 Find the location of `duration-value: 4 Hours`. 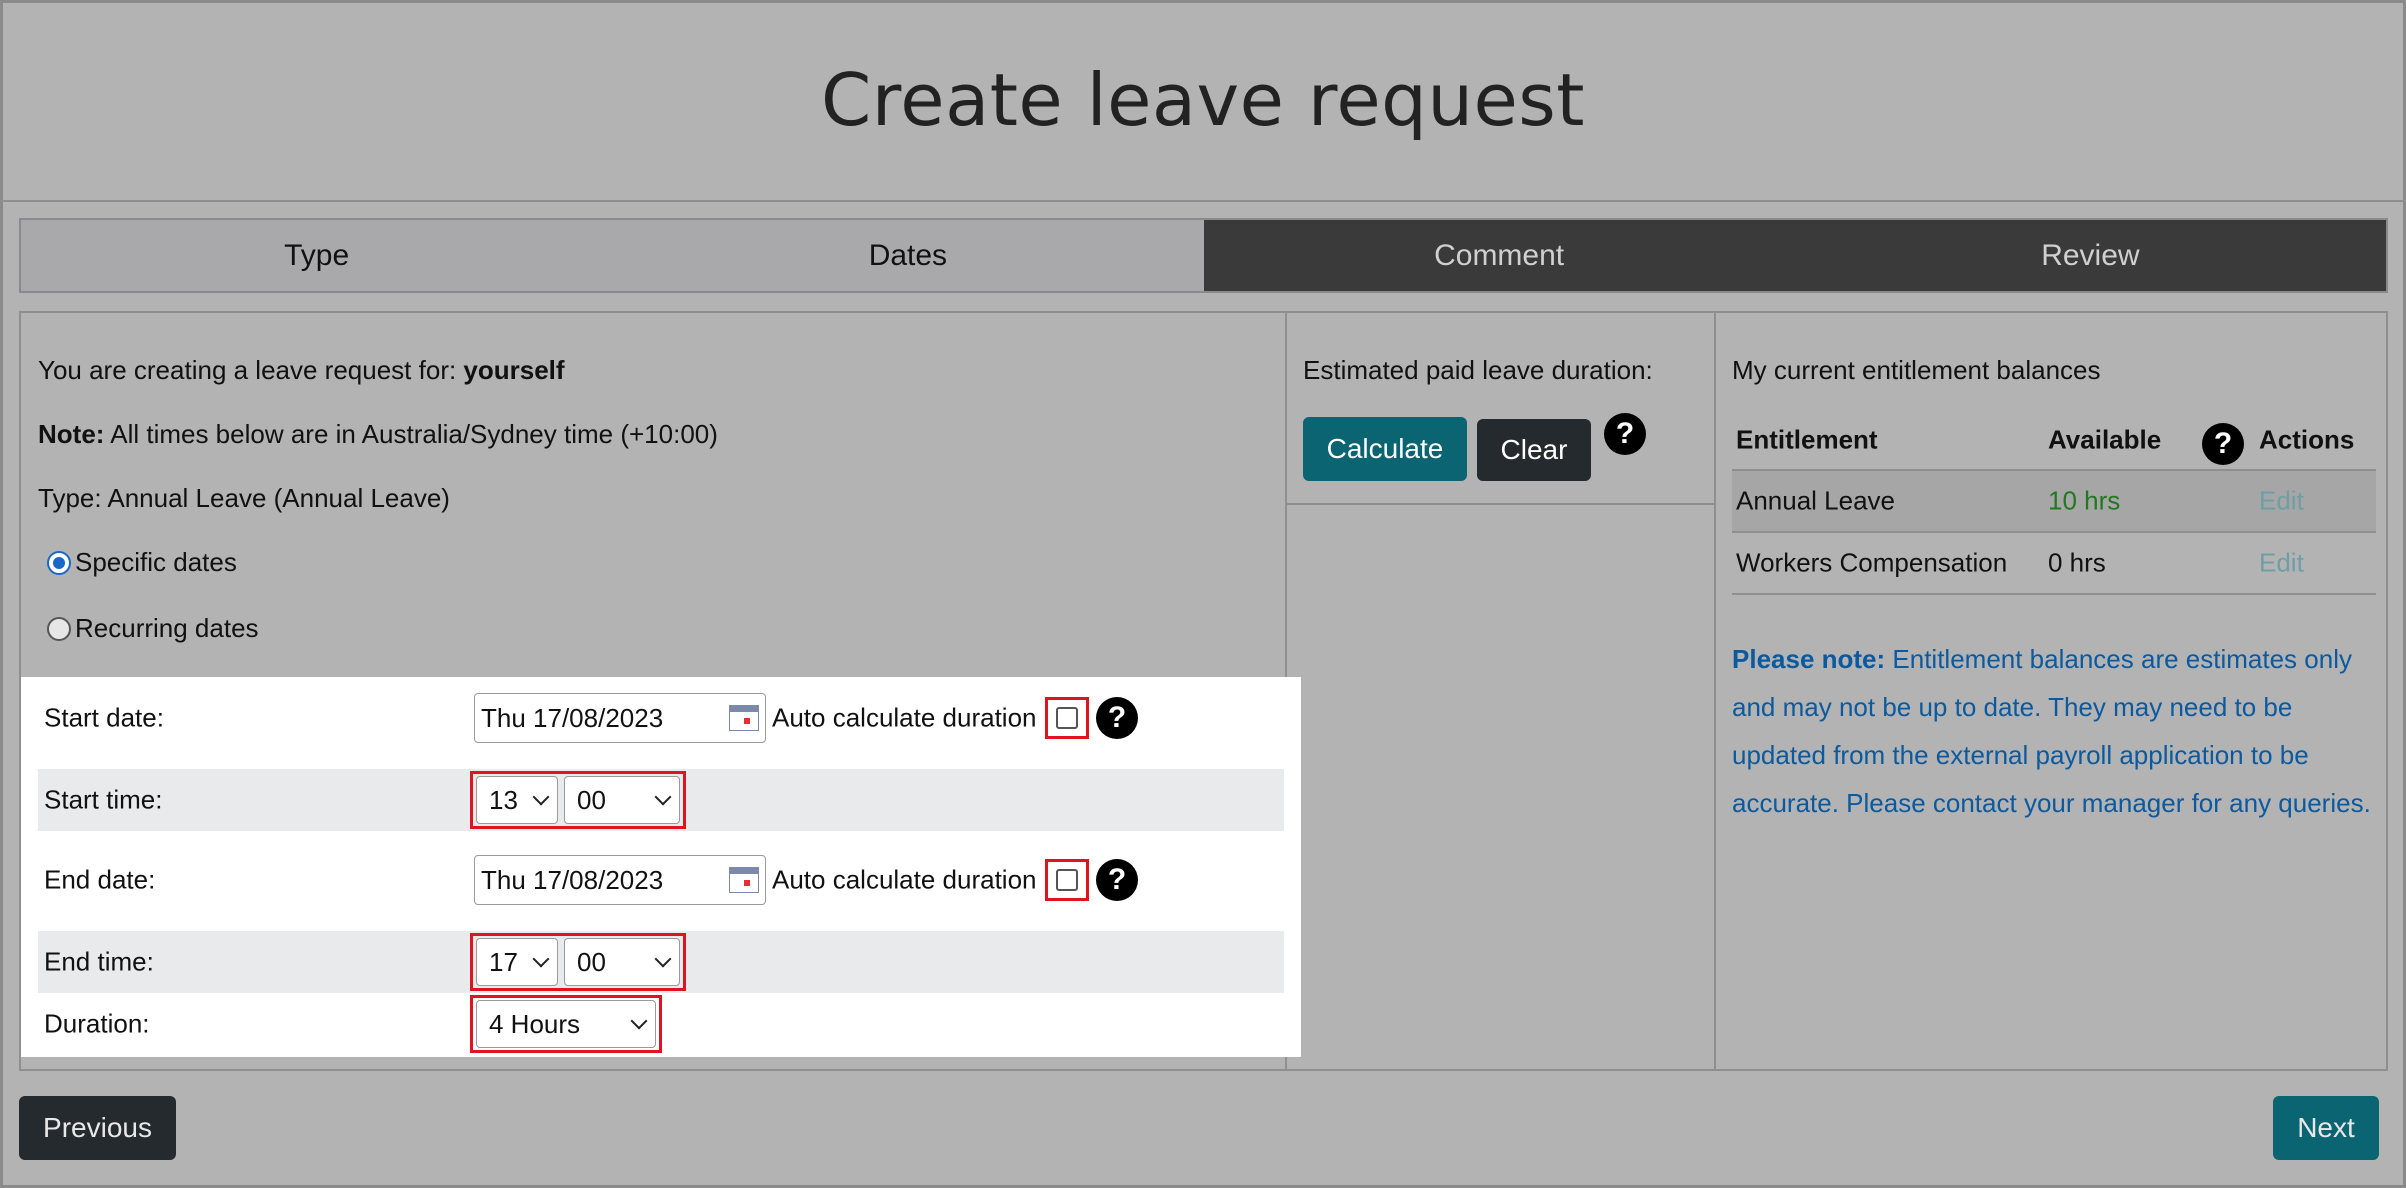

duration-value: 4 Hours is located at coordinates (535, 1023).